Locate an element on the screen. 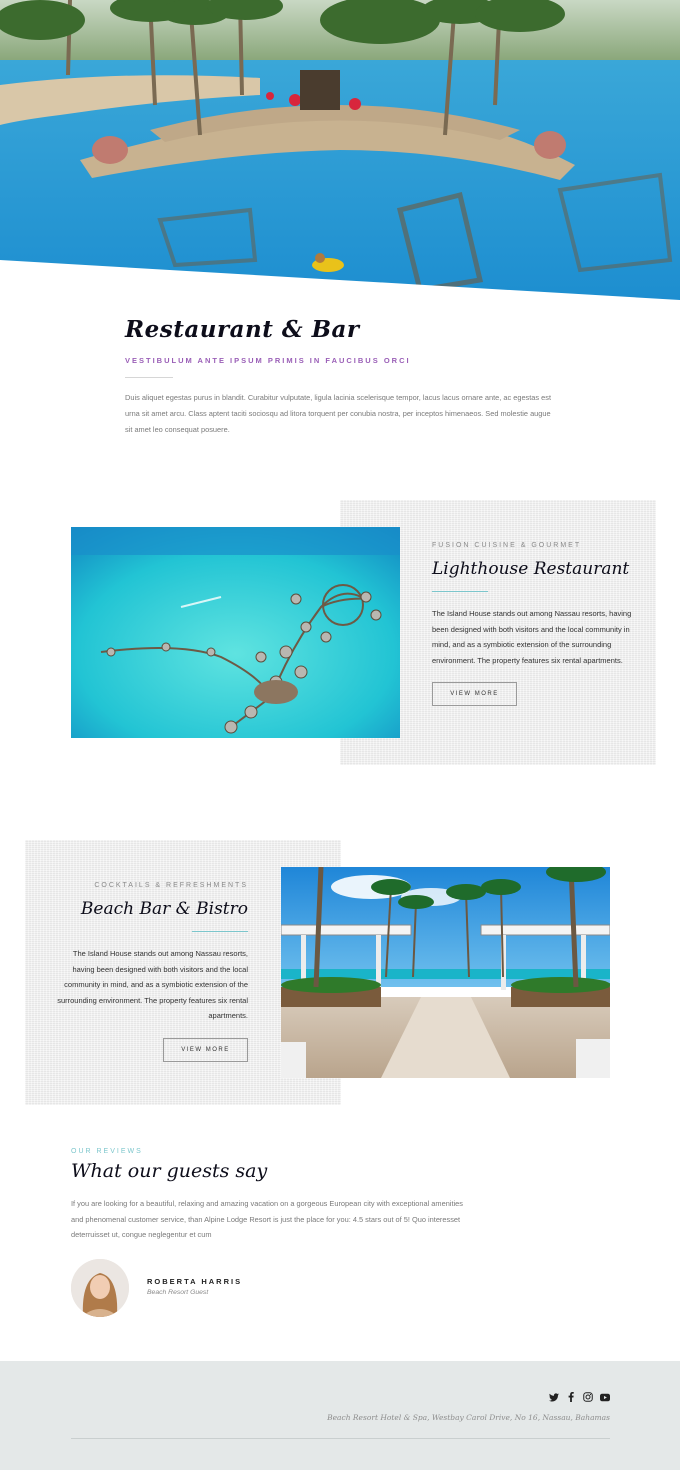 The width and height of the screenshot is (680, 1470). review-author: ROBERTA HARRIS Beach Resort Guest is located at coordinates (201, 1288).